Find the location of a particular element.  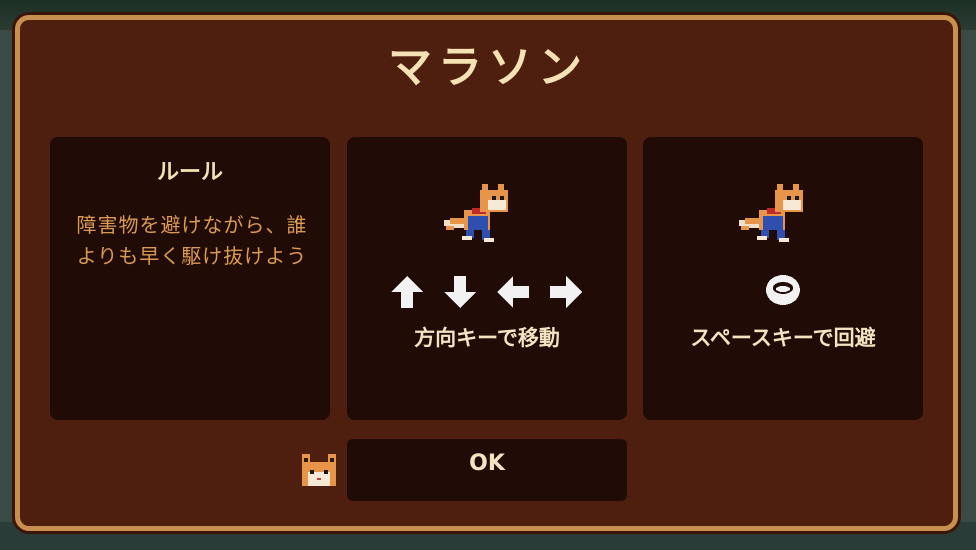

rules-panel: ルール 障害物を避けながら、誰よりも早く駆け抜けよう is located at coordinates (190, 278).